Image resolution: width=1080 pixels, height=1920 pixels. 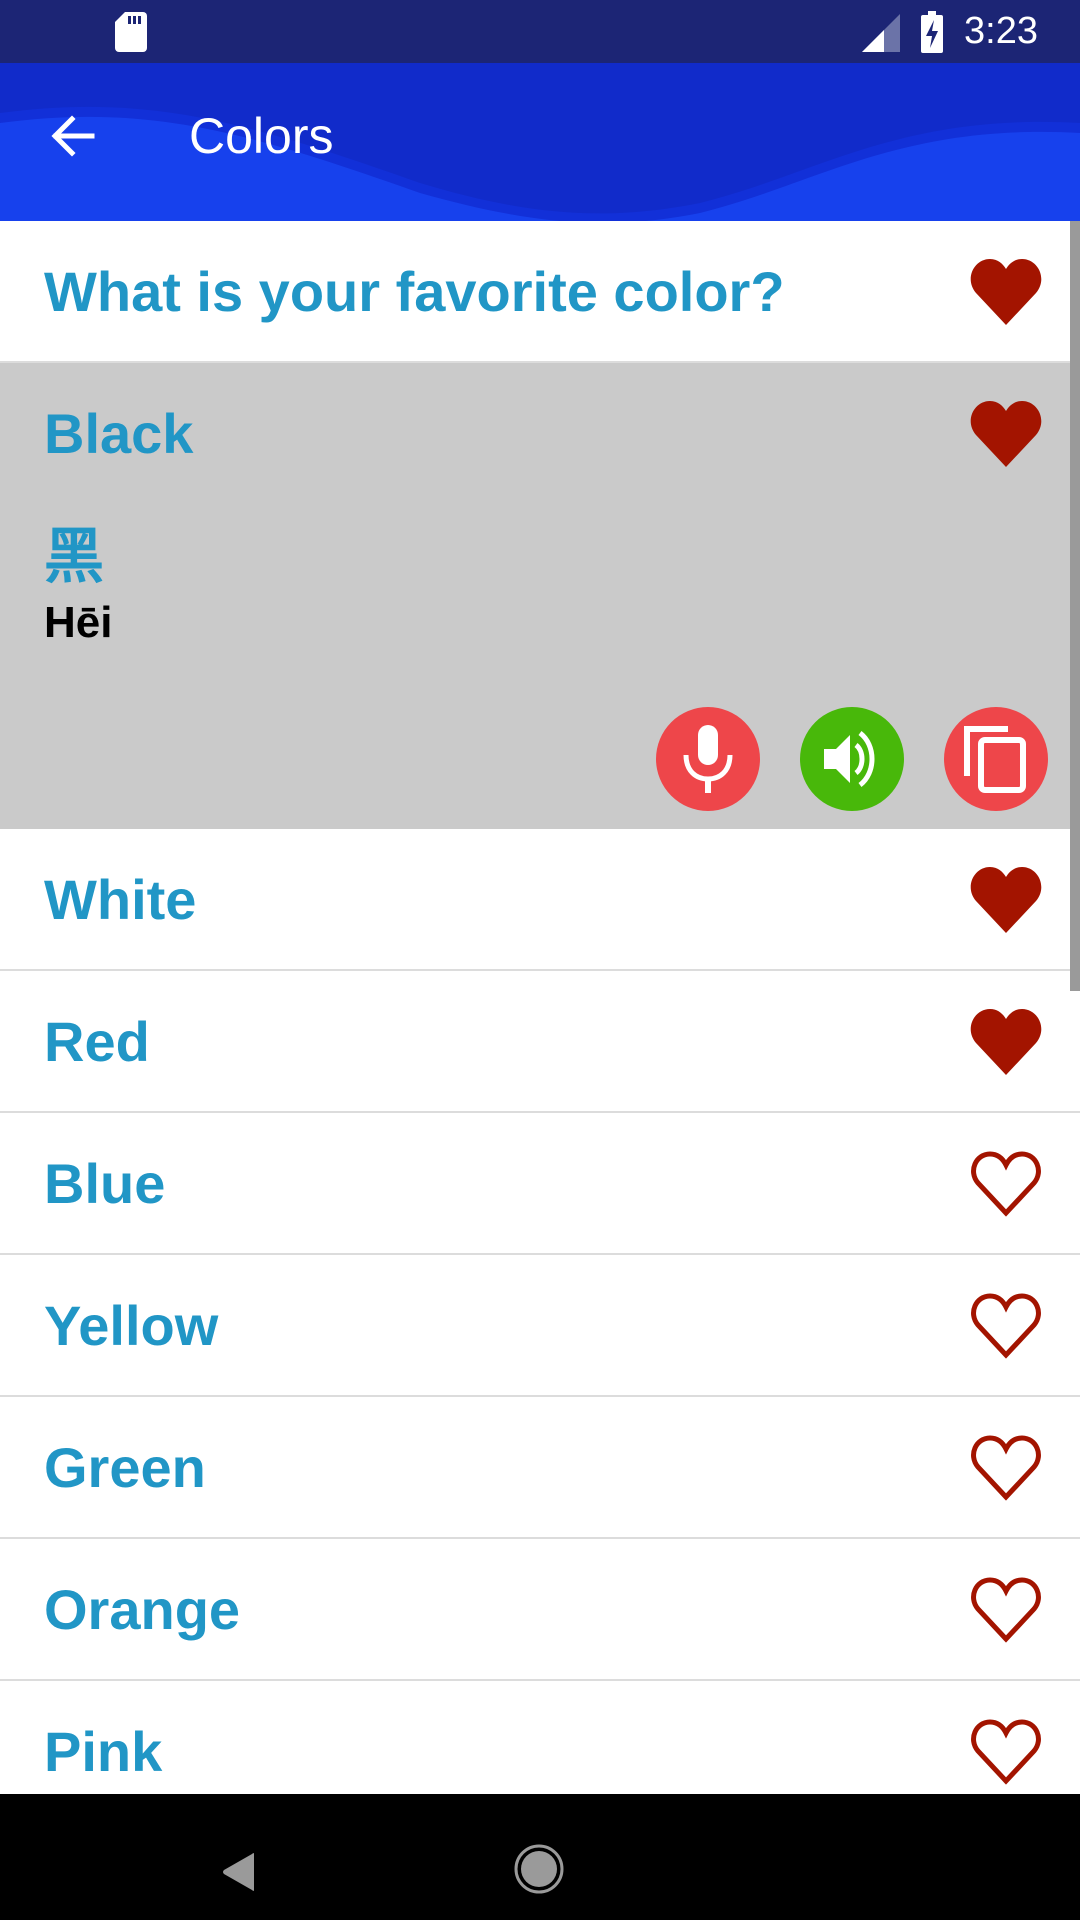 What do you see at coordinates (540, 1610) in the screenshot?
I see `list-item: Orange` at bounding box center [540, 1610].